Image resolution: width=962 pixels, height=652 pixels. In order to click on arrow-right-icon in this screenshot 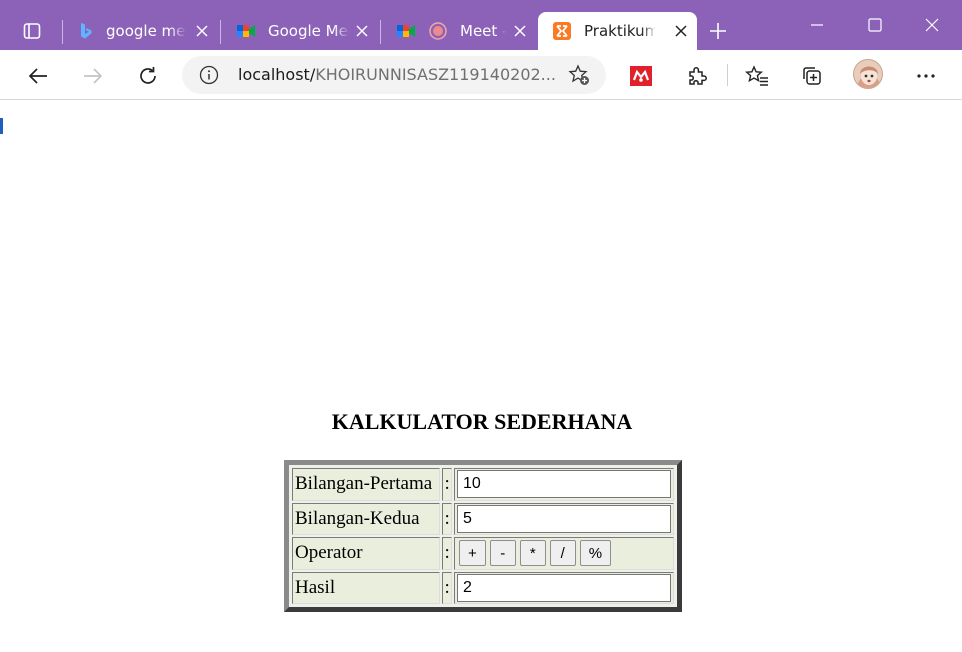, I will do `click(93, 76)`.